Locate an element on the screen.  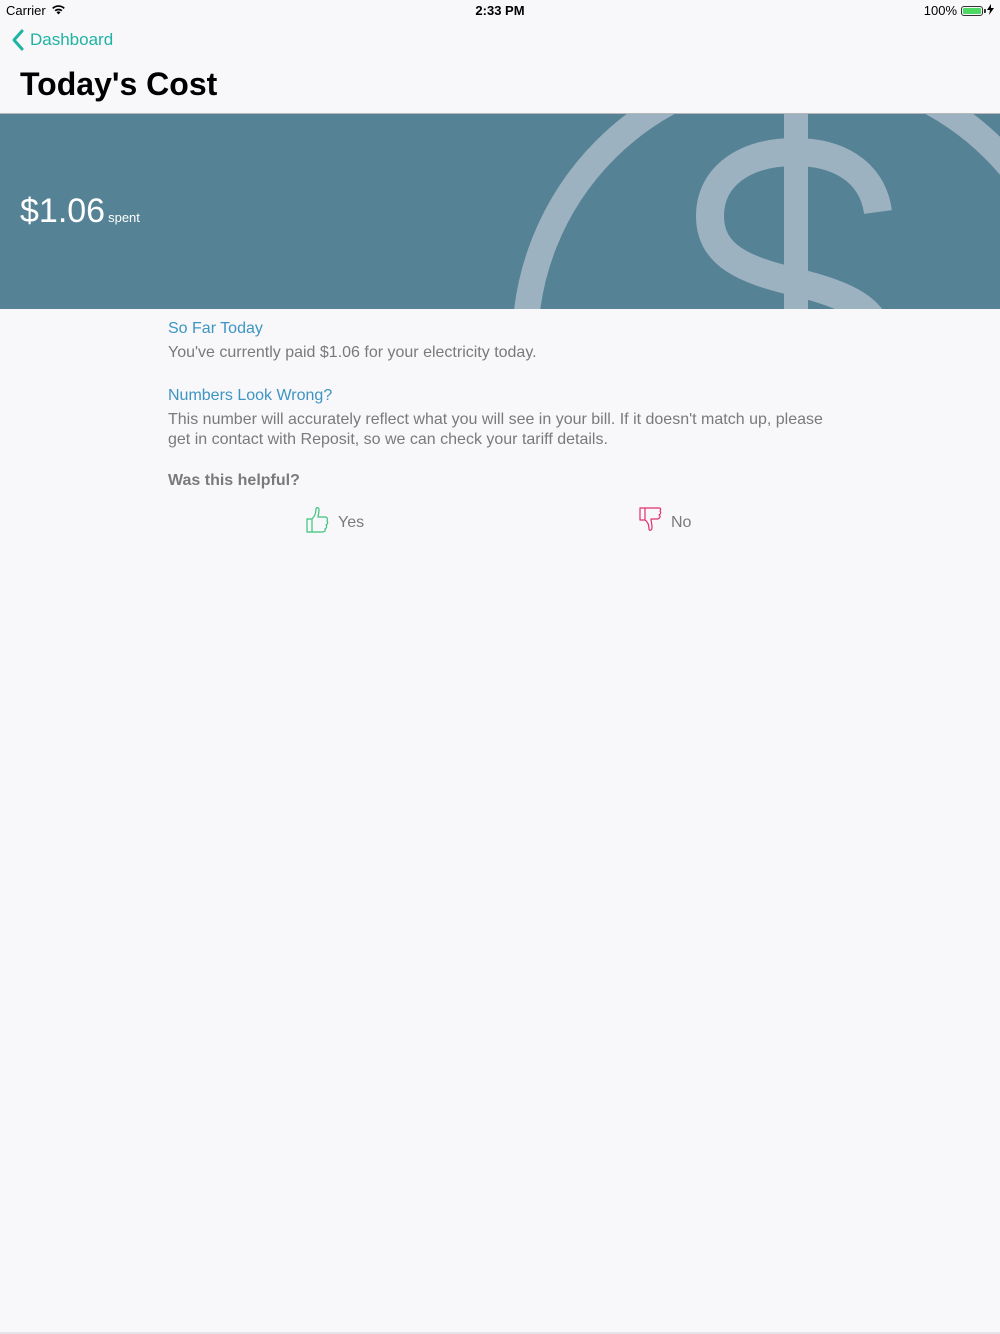
amount-value: $1.06 is located at coordinates (63, 211).